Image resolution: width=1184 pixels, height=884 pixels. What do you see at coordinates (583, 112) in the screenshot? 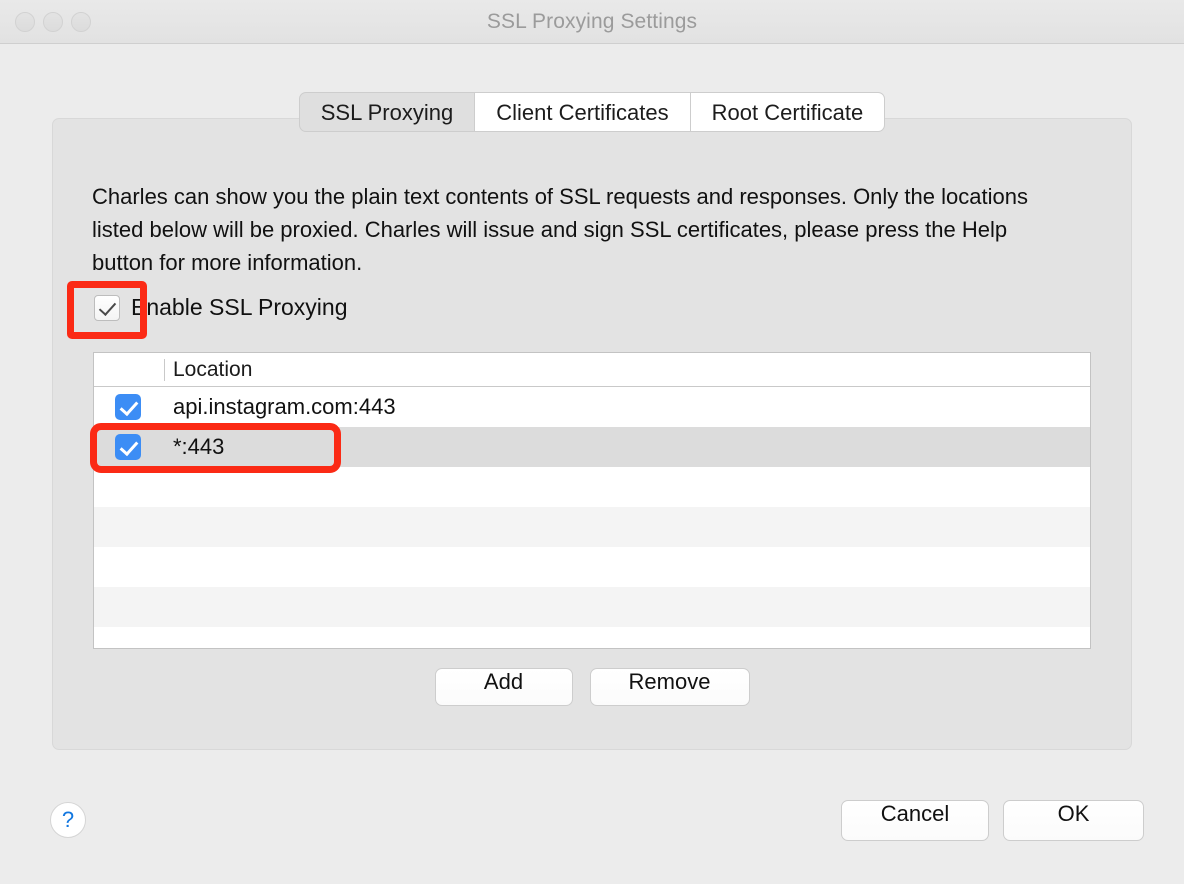
I see `tab-client-certificates: Client Certificates` at bounding box center [583, 112].